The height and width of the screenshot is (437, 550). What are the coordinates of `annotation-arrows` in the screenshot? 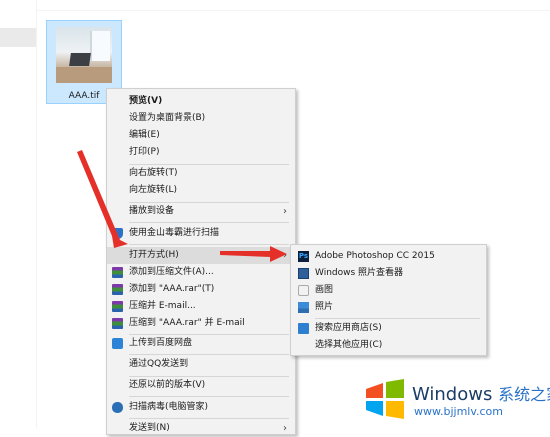 It's located at (182, 206).